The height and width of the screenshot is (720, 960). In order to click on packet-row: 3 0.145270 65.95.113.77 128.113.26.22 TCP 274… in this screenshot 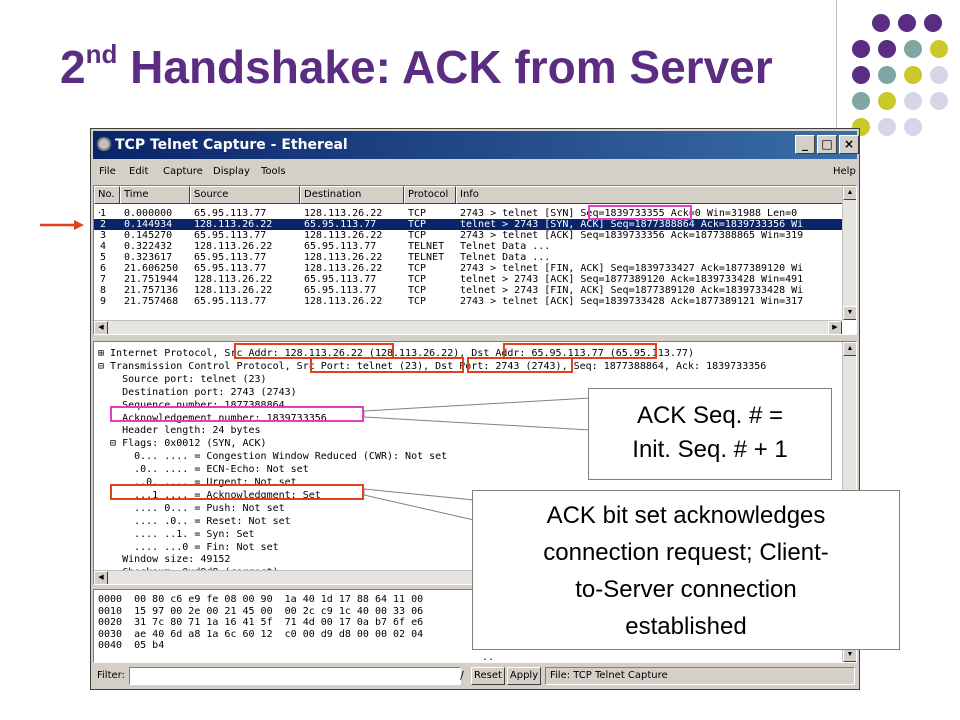, I will do `click(475, 235)`.